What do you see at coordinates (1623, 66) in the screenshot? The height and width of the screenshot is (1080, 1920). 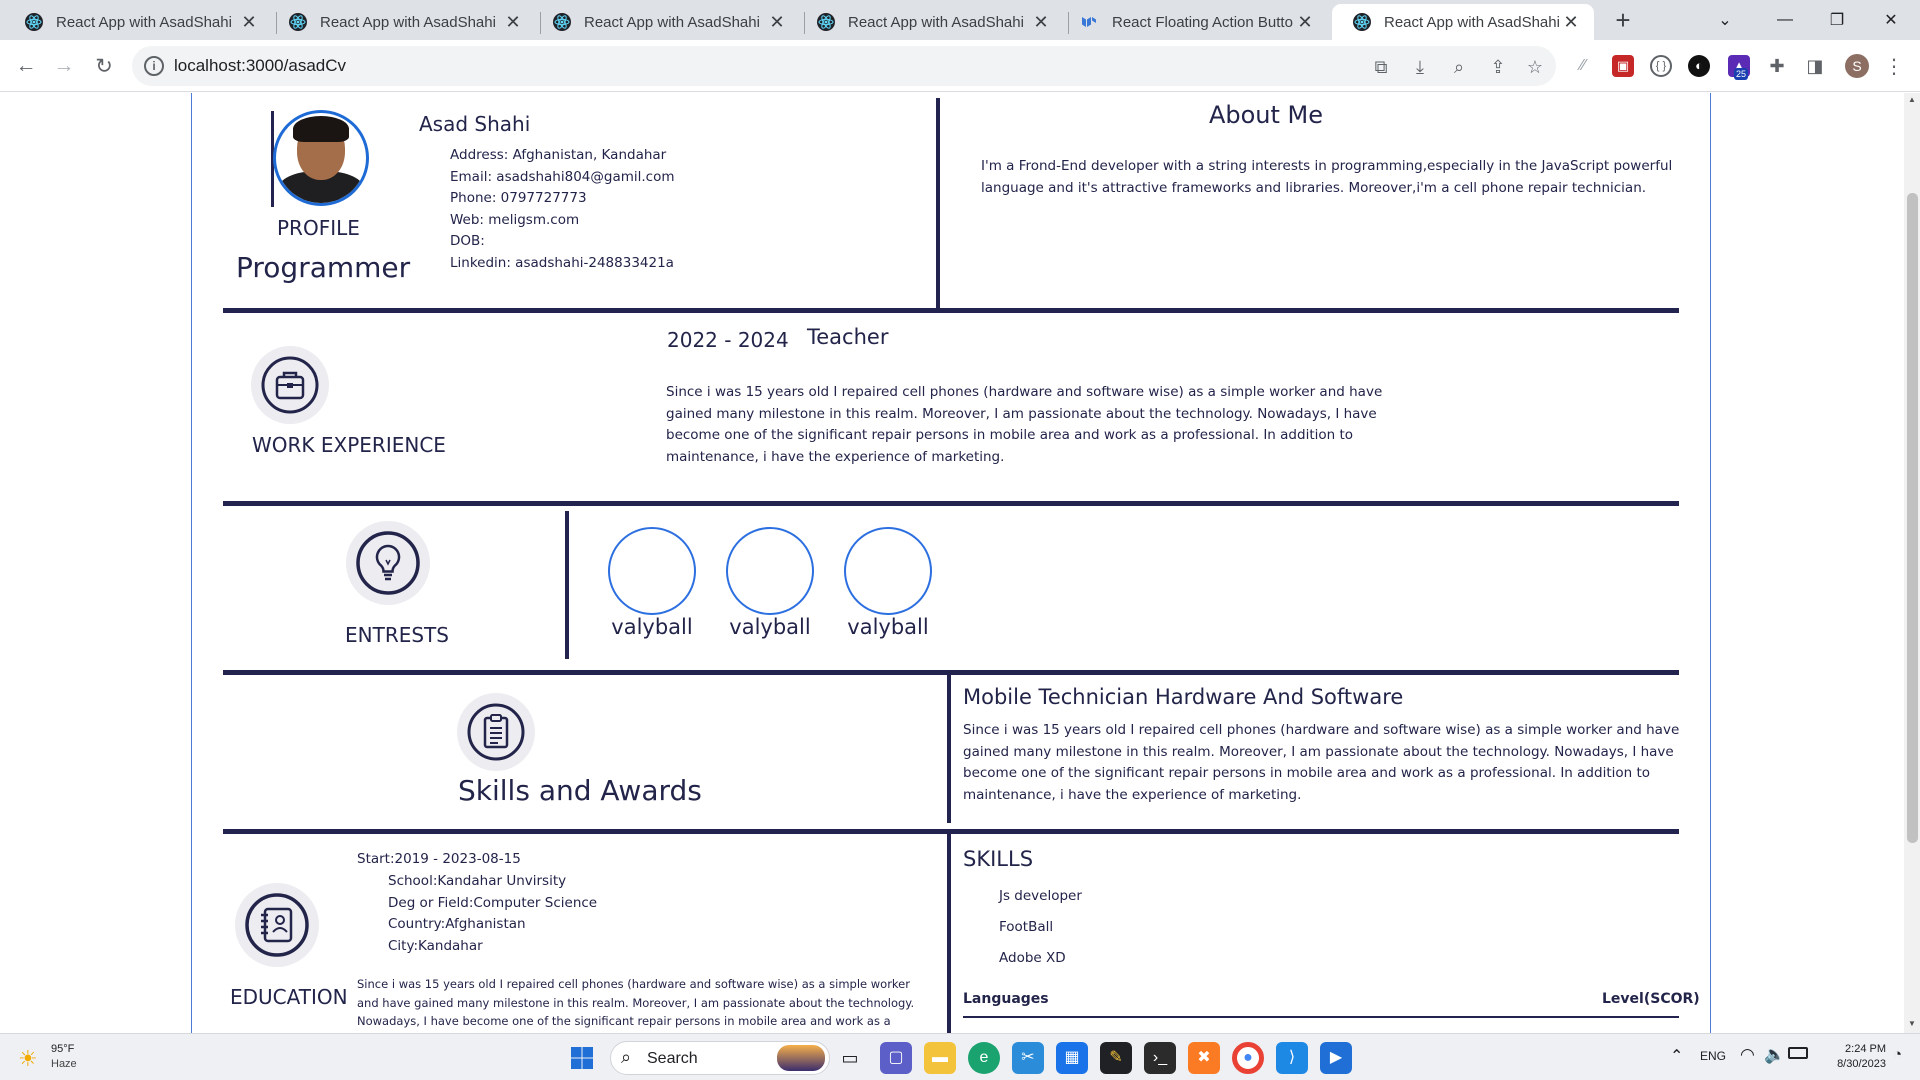 I see `extension-red-icon: ▣` at bounding box center [1623, 66].